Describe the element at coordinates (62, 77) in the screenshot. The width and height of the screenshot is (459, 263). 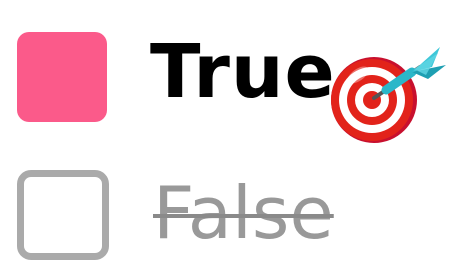
I see `checkbox-checked` at that location.